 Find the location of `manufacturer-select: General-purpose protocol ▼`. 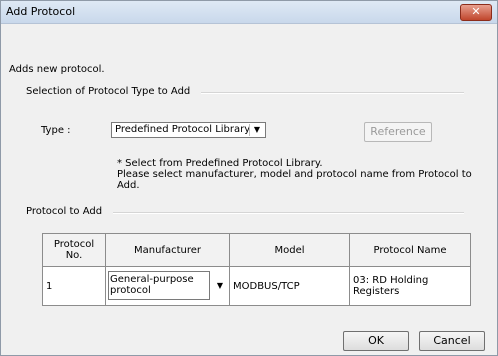

manufacturer-select: General-purpose protocol ▼ is located at coordinates (167, 286).